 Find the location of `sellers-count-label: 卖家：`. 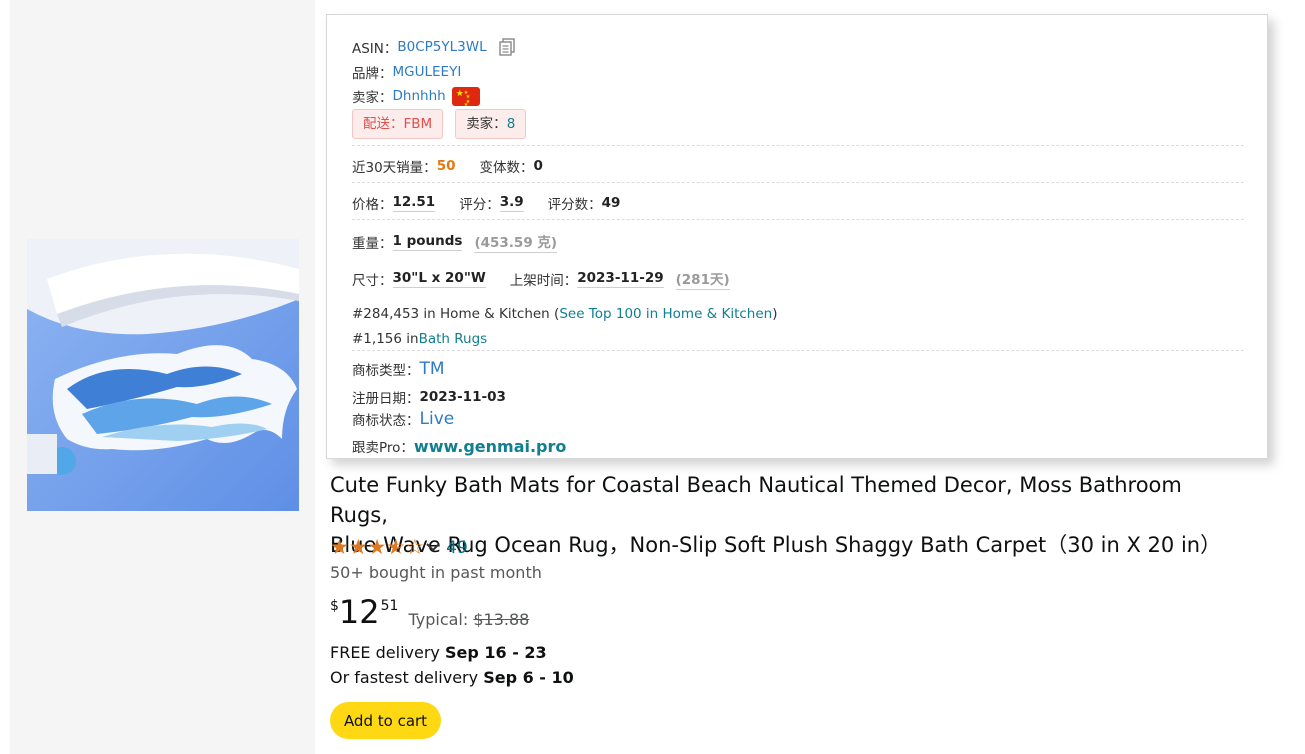

sellers-count-label: 卖家： is located at coordinates (486, 124).